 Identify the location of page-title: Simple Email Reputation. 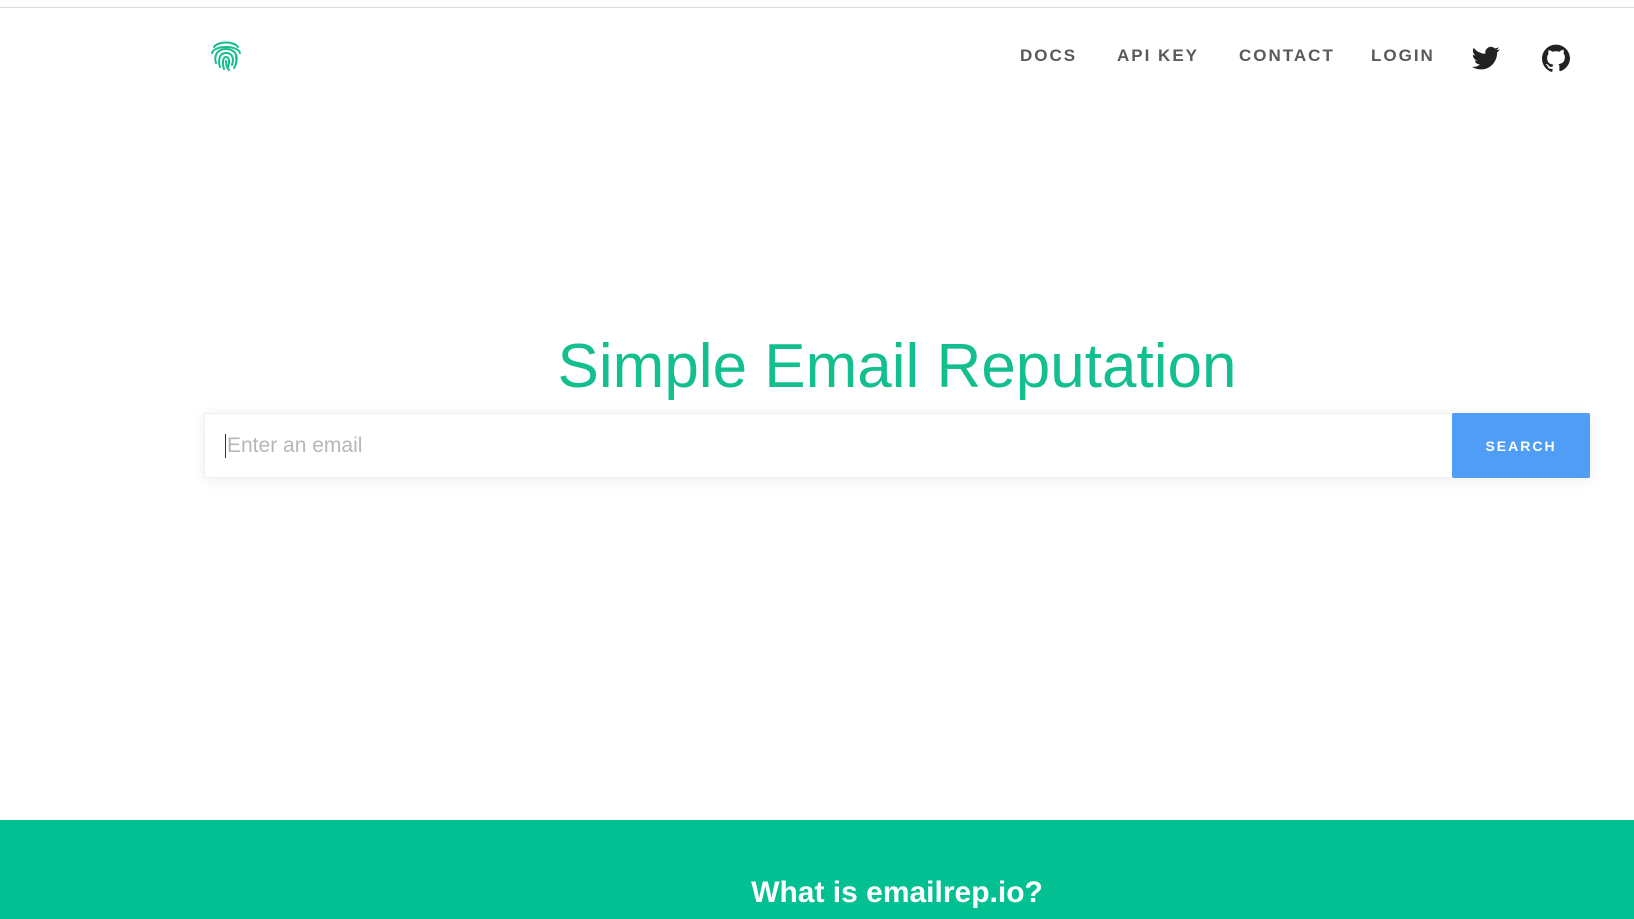
(897, 366).